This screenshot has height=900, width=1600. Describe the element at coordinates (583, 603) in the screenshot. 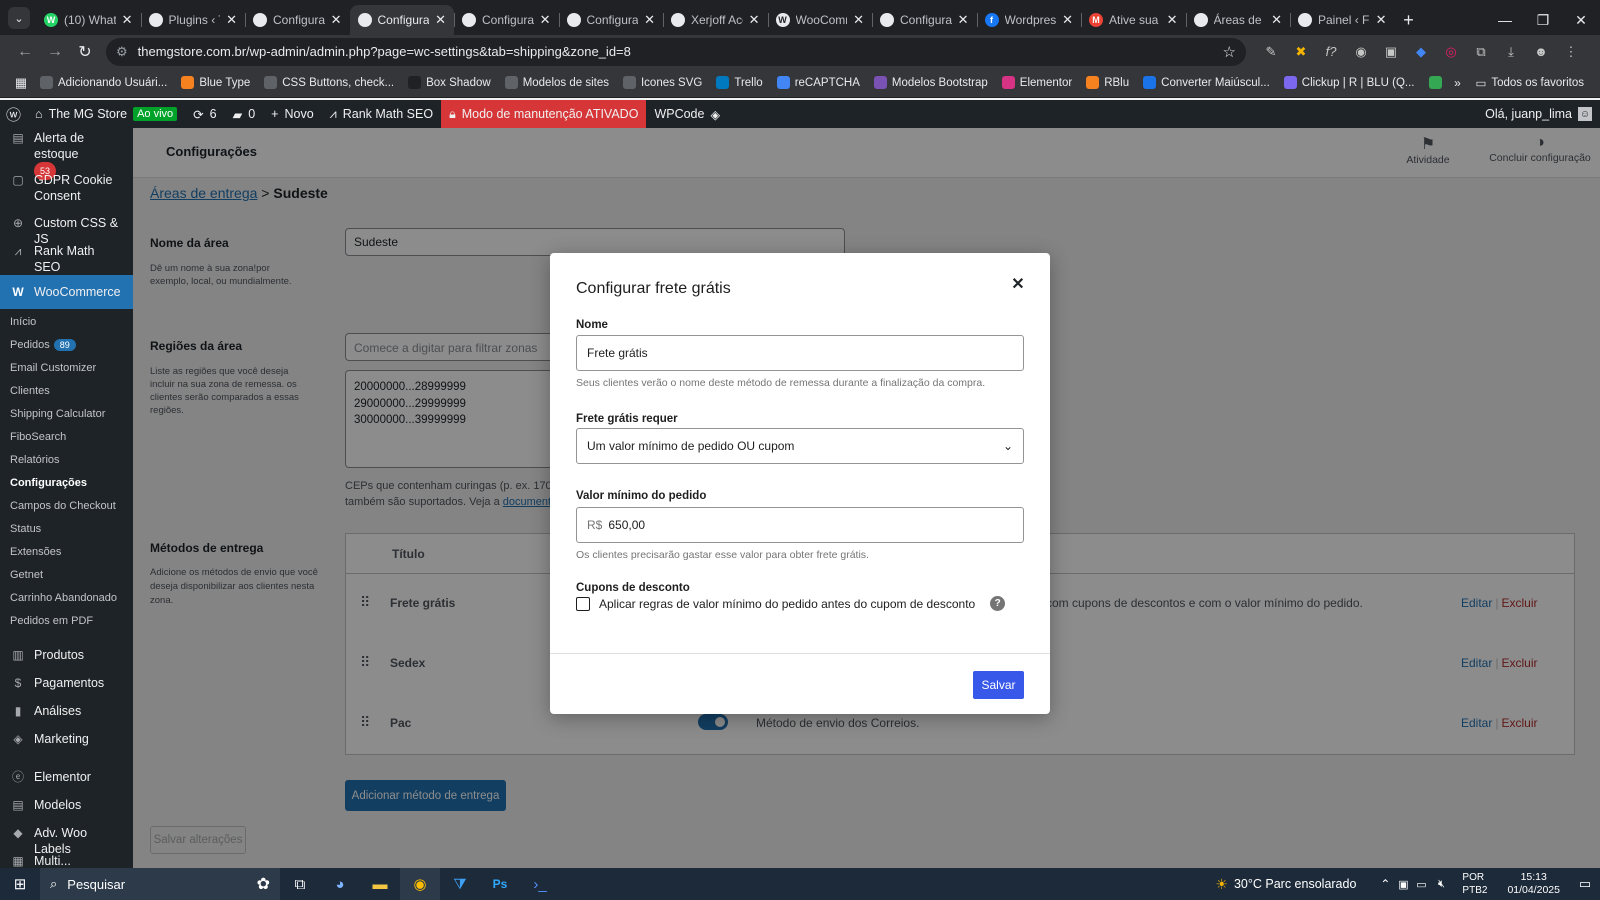

I see `coupons-checkbox` at that location.